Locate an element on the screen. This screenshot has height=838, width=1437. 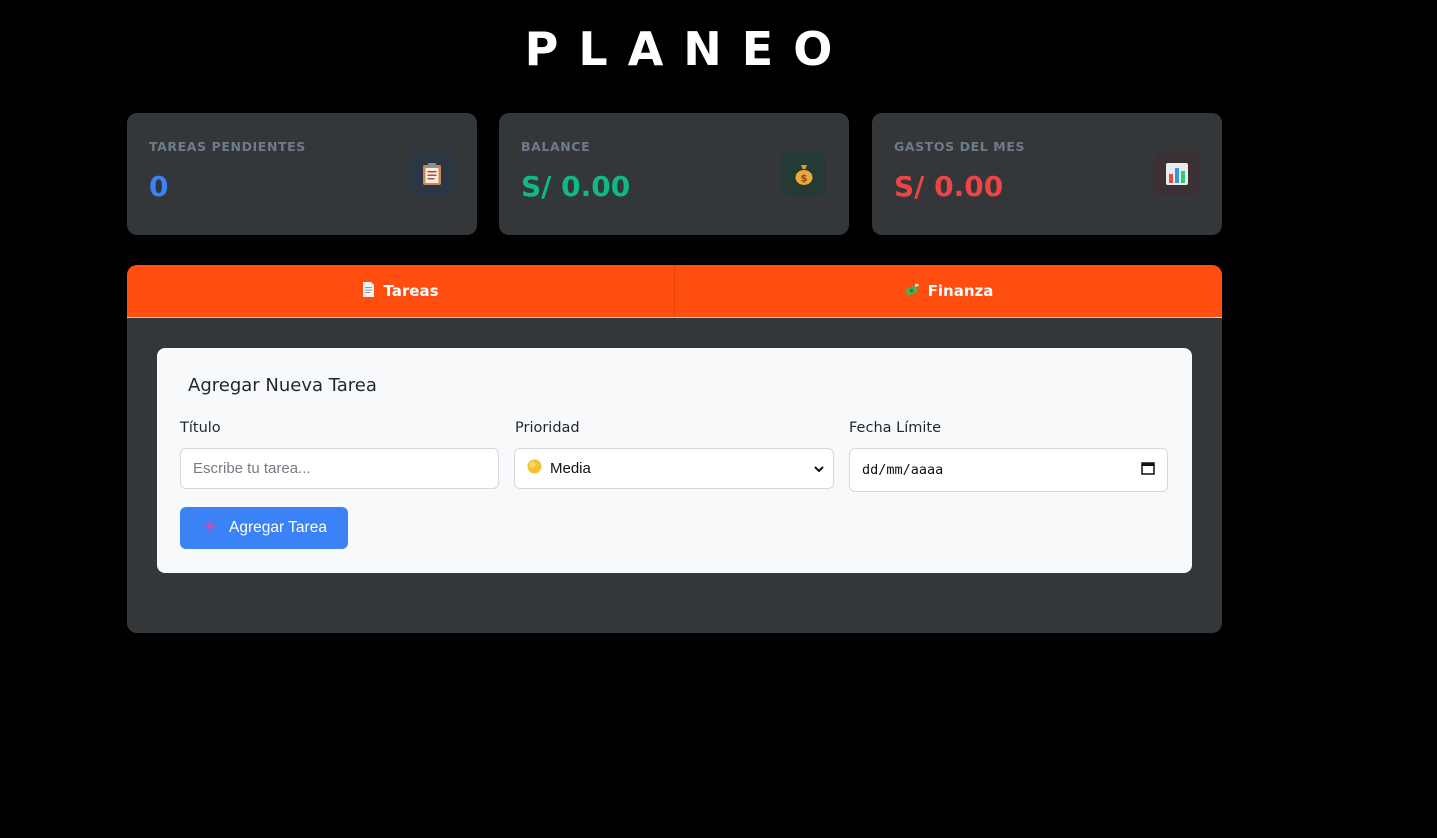
priority-value: Media is located at coordinates (570, 468).